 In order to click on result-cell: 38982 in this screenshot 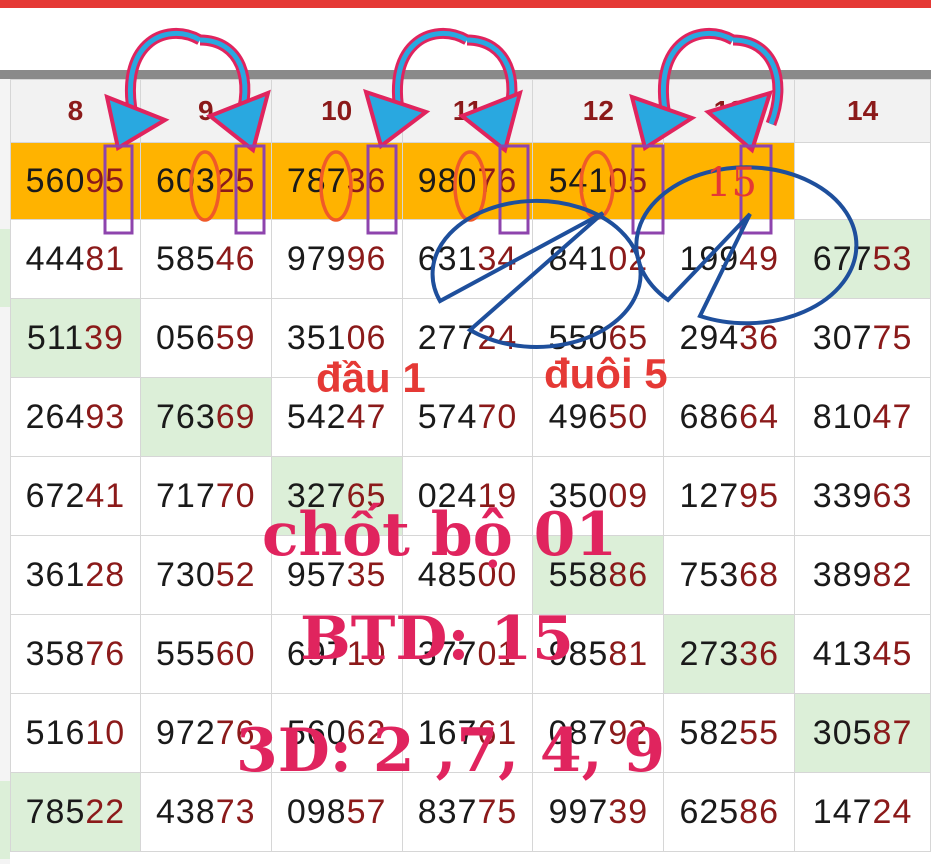, I will do `click(862, 575)`.